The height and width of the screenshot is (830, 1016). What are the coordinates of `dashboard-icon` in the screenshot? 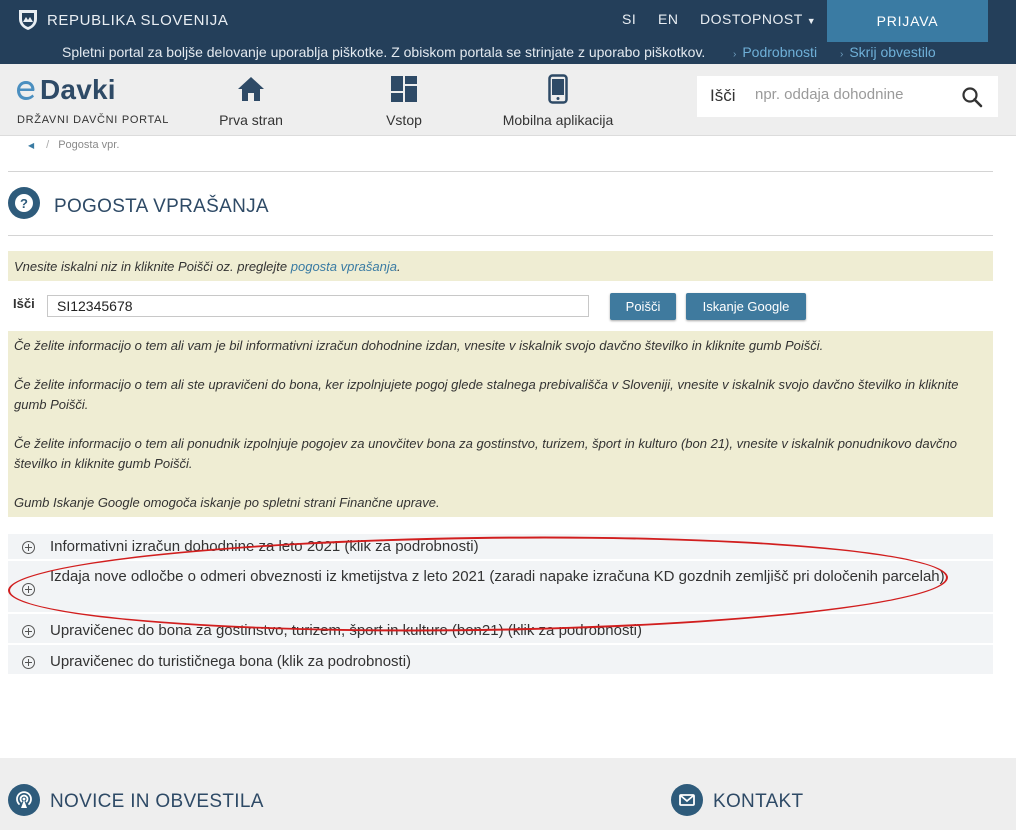 It's located at (404, 89).